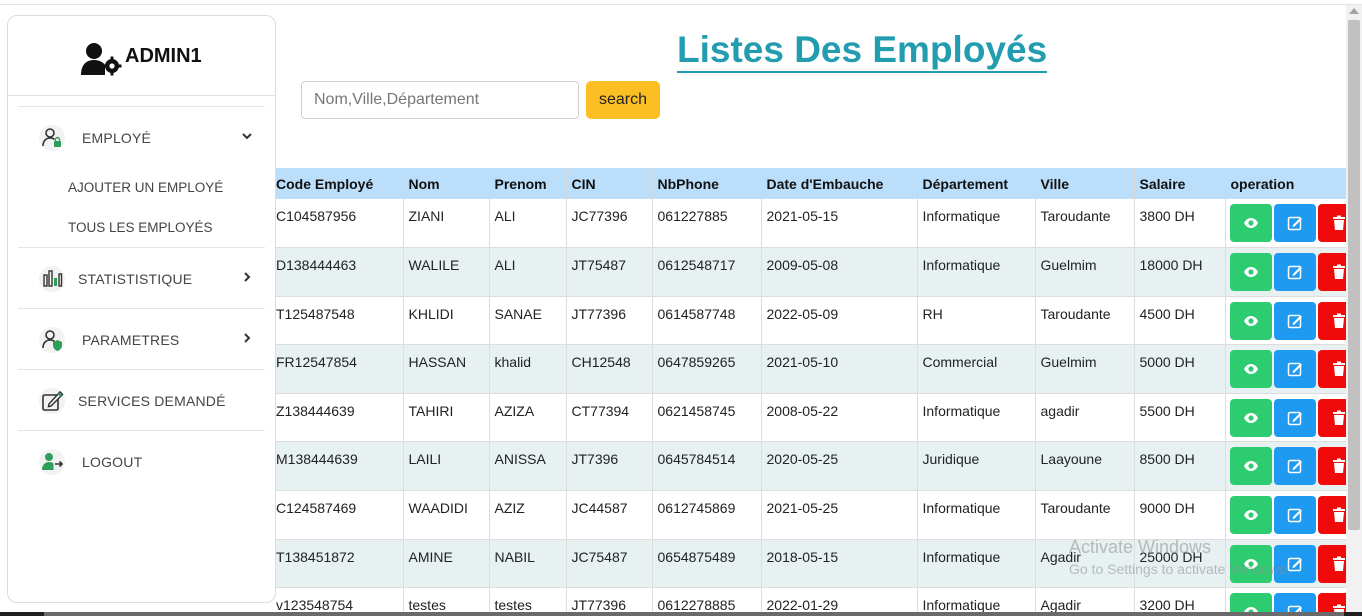  Describe the element at coordinates (247, 277) in the screenshot. I see `chevron-right-icon` at that location.